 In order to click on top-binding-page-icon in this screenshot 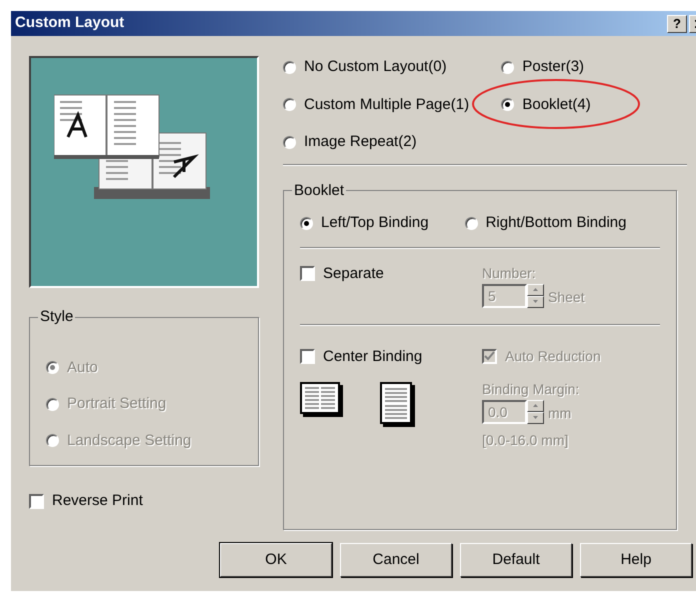, I will do `click(396, 403)`.